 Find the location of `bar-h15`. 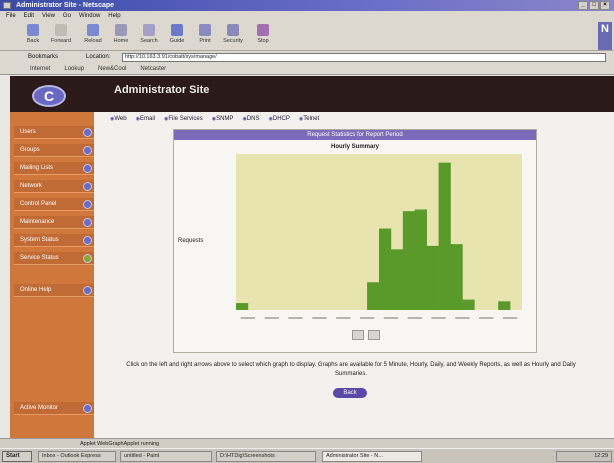

bar-h15 is located at coordinates (409, 260).